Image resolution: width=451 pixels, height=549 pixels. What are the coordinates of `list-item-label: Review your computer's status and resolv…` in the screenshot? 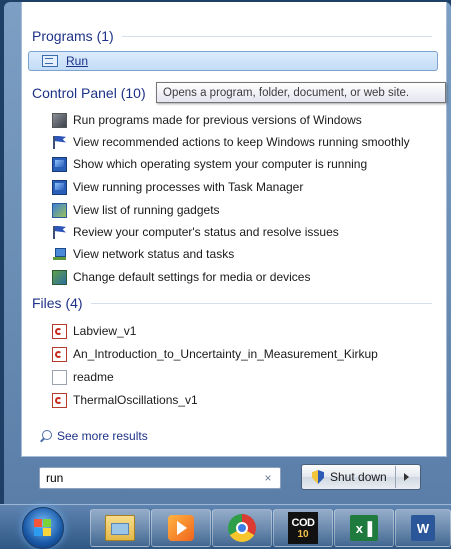 It's located at (206, 232).